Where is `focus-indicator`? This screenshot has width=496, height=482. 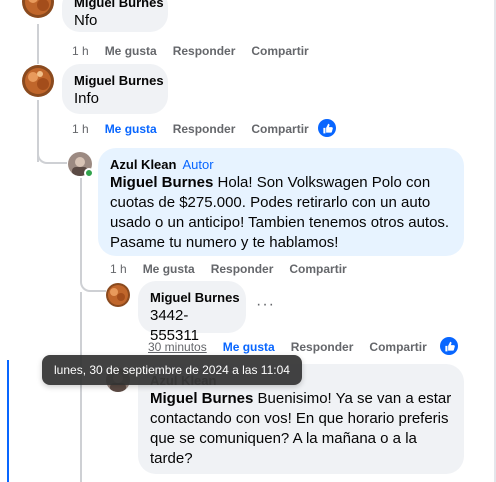
focus-indicator is located at coordinates (8, 421).